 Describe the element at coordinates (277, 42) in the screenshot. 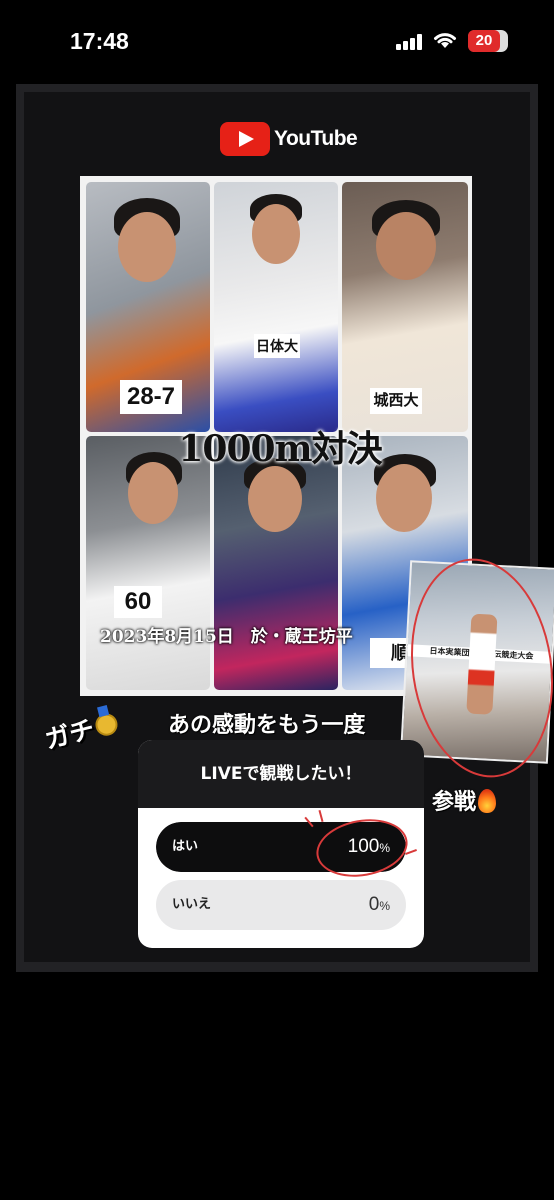

I see `status-bar: 17:48 20` at that location.